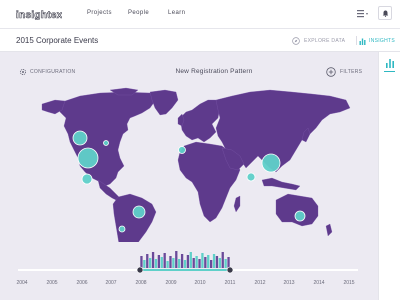 The image size is (400, 300). What do you see at coordinates (141, 283) in the screenshot?
I see `tick-2008: 2008` at bounding box center [141, 283].